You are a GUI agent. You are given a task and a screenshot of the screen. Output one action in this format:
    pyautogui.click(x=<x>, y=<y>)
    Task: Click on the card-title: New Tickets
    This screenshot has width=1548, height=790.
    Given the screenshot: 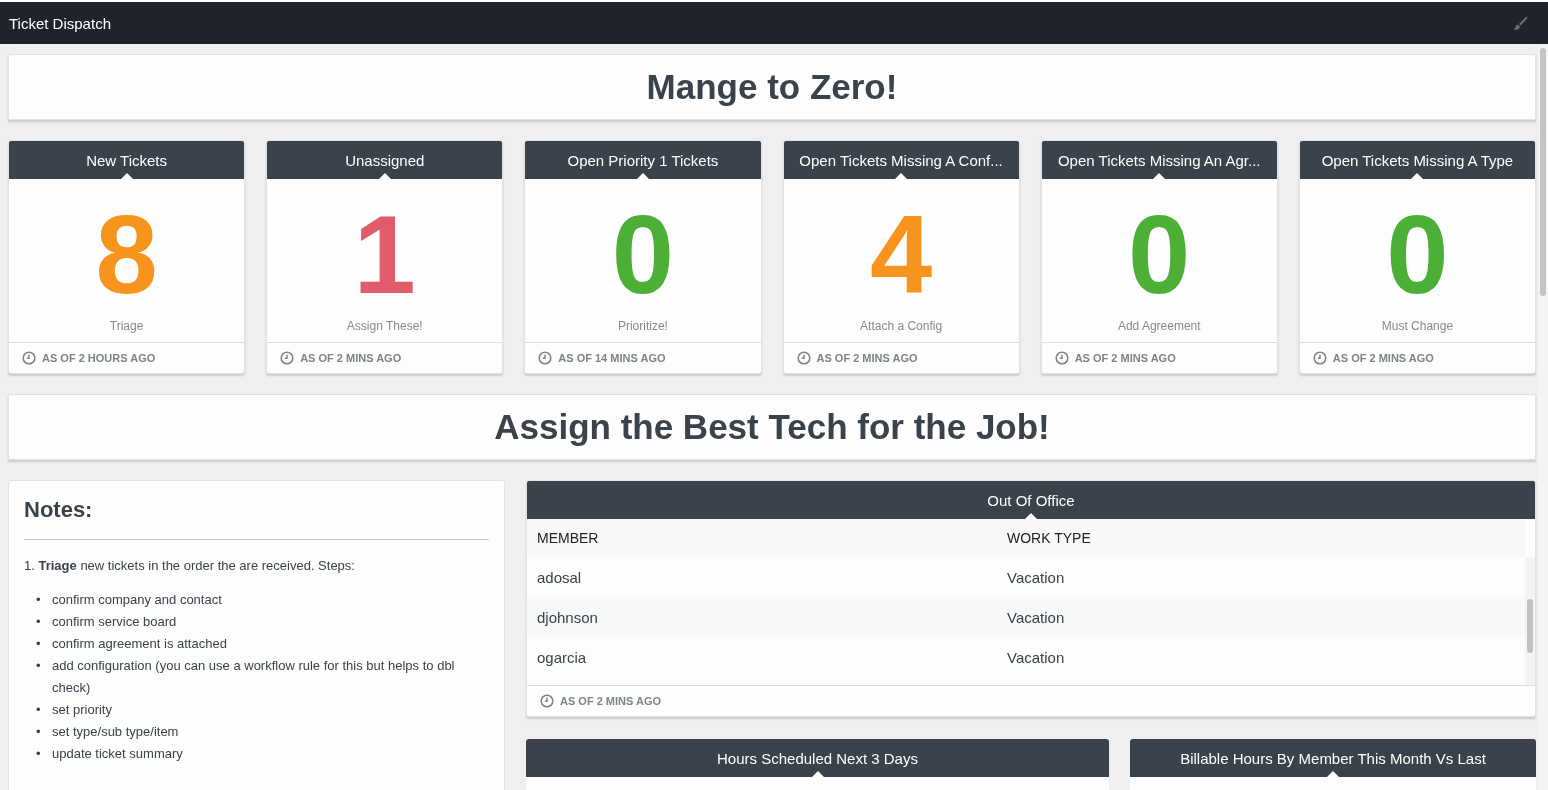 What is the action you would take?
    pyautogui.click(x=127, y=160)
    